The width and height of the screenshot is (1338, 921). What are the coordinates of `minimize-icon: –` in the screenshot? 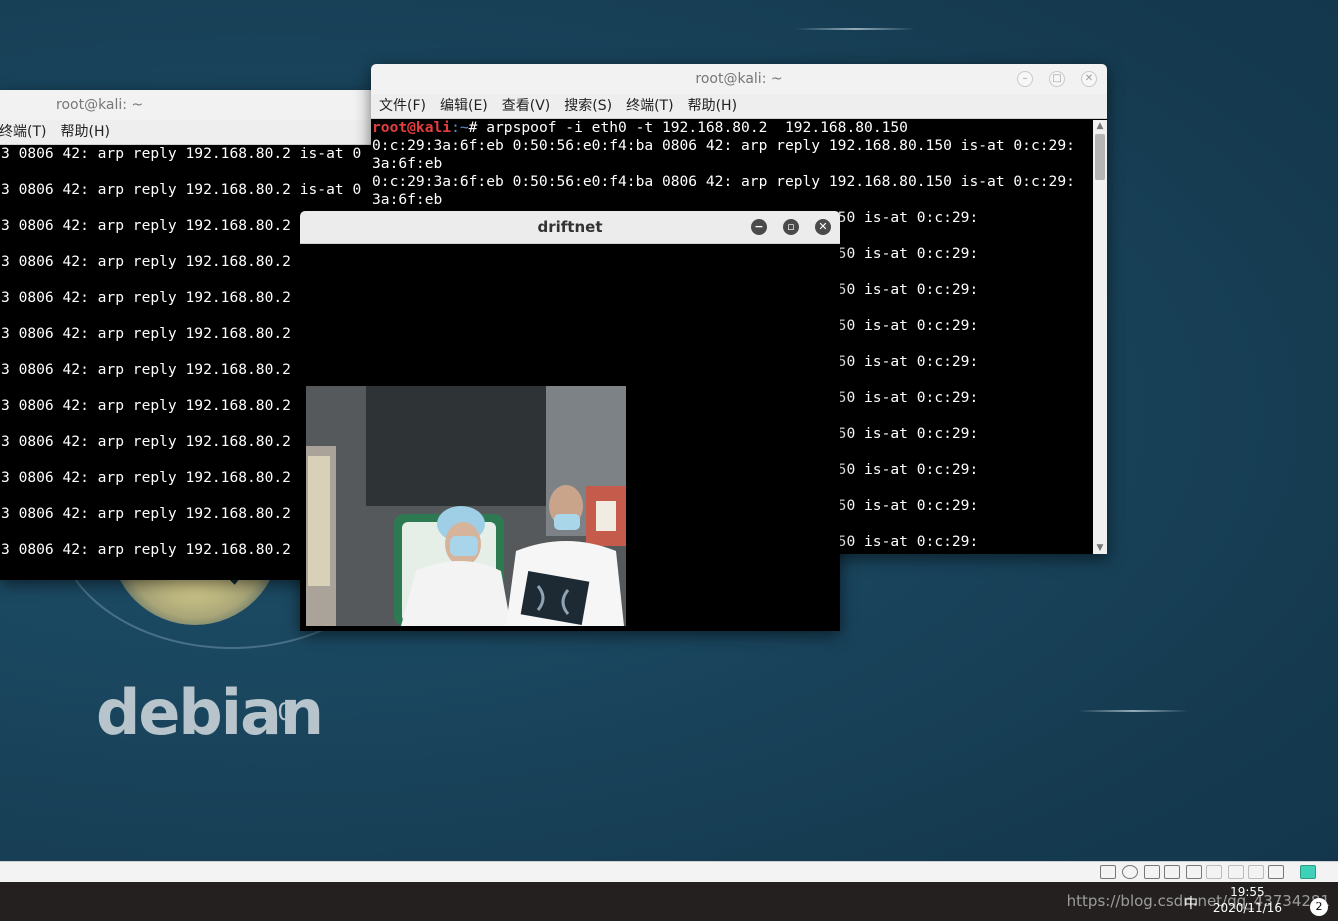 It's located at (1025, 79).